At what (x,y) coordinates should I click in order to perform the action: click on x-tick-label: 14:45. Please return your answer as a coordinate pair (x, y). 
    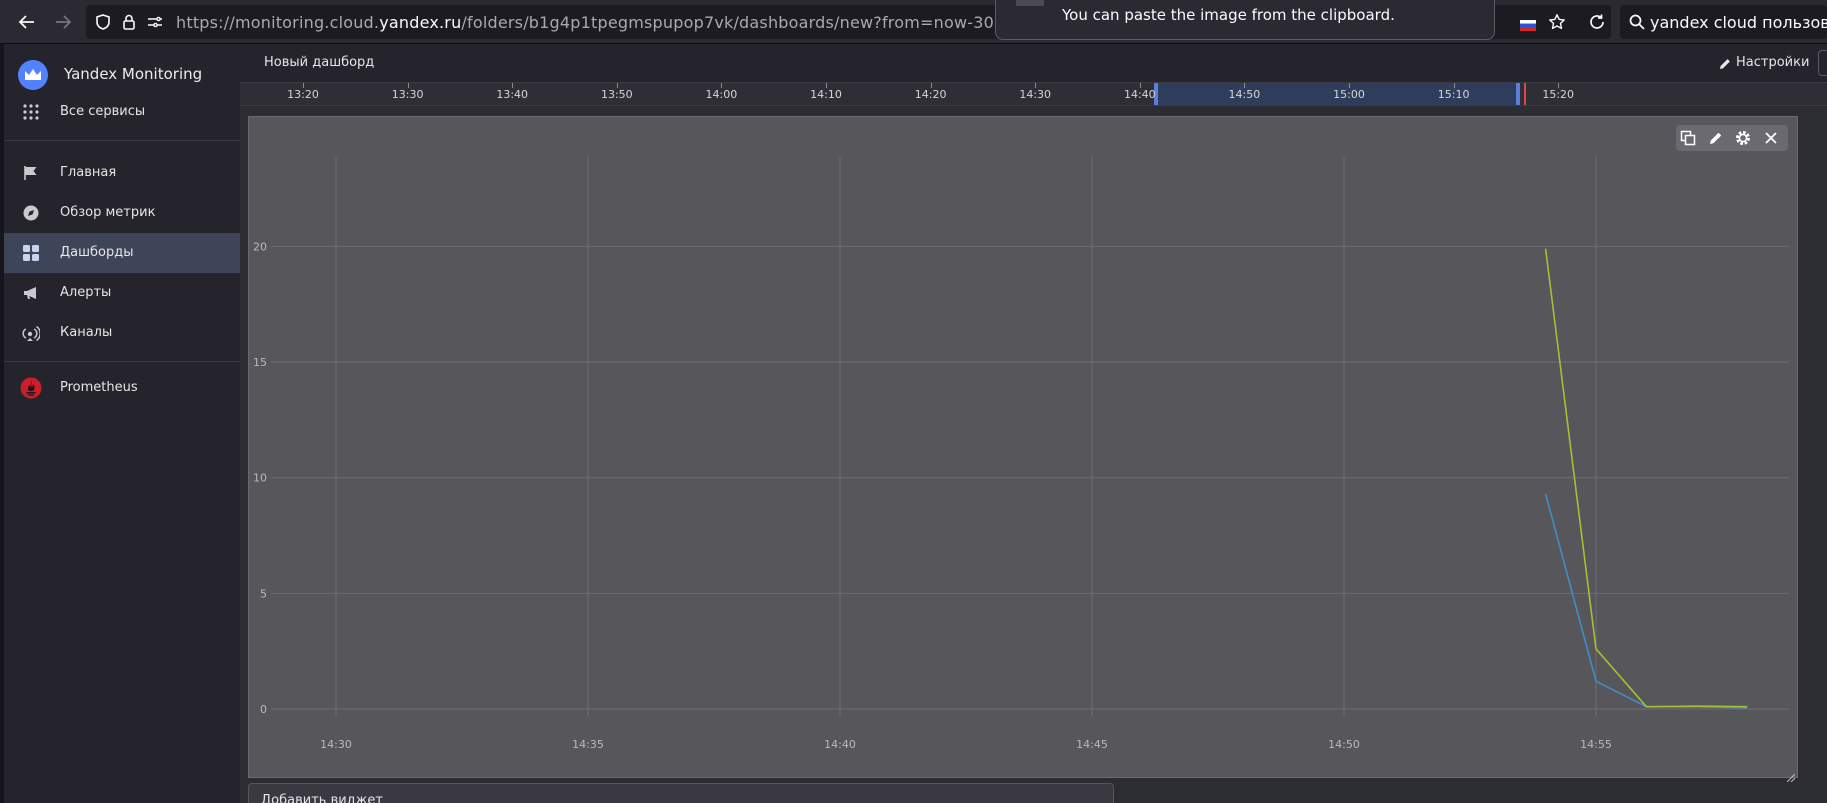
    Looking at the image, I should click on (1092, 744).